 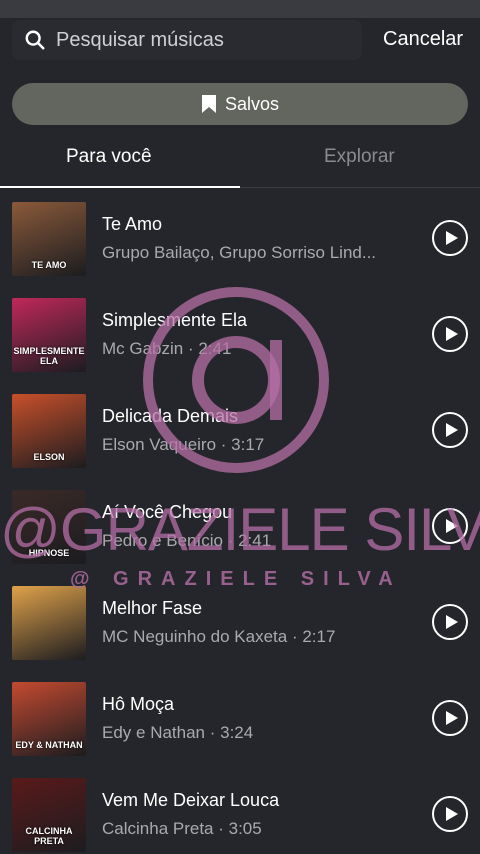 I want to click on album-cover-text: ELSON, so click(x=49, y=457).